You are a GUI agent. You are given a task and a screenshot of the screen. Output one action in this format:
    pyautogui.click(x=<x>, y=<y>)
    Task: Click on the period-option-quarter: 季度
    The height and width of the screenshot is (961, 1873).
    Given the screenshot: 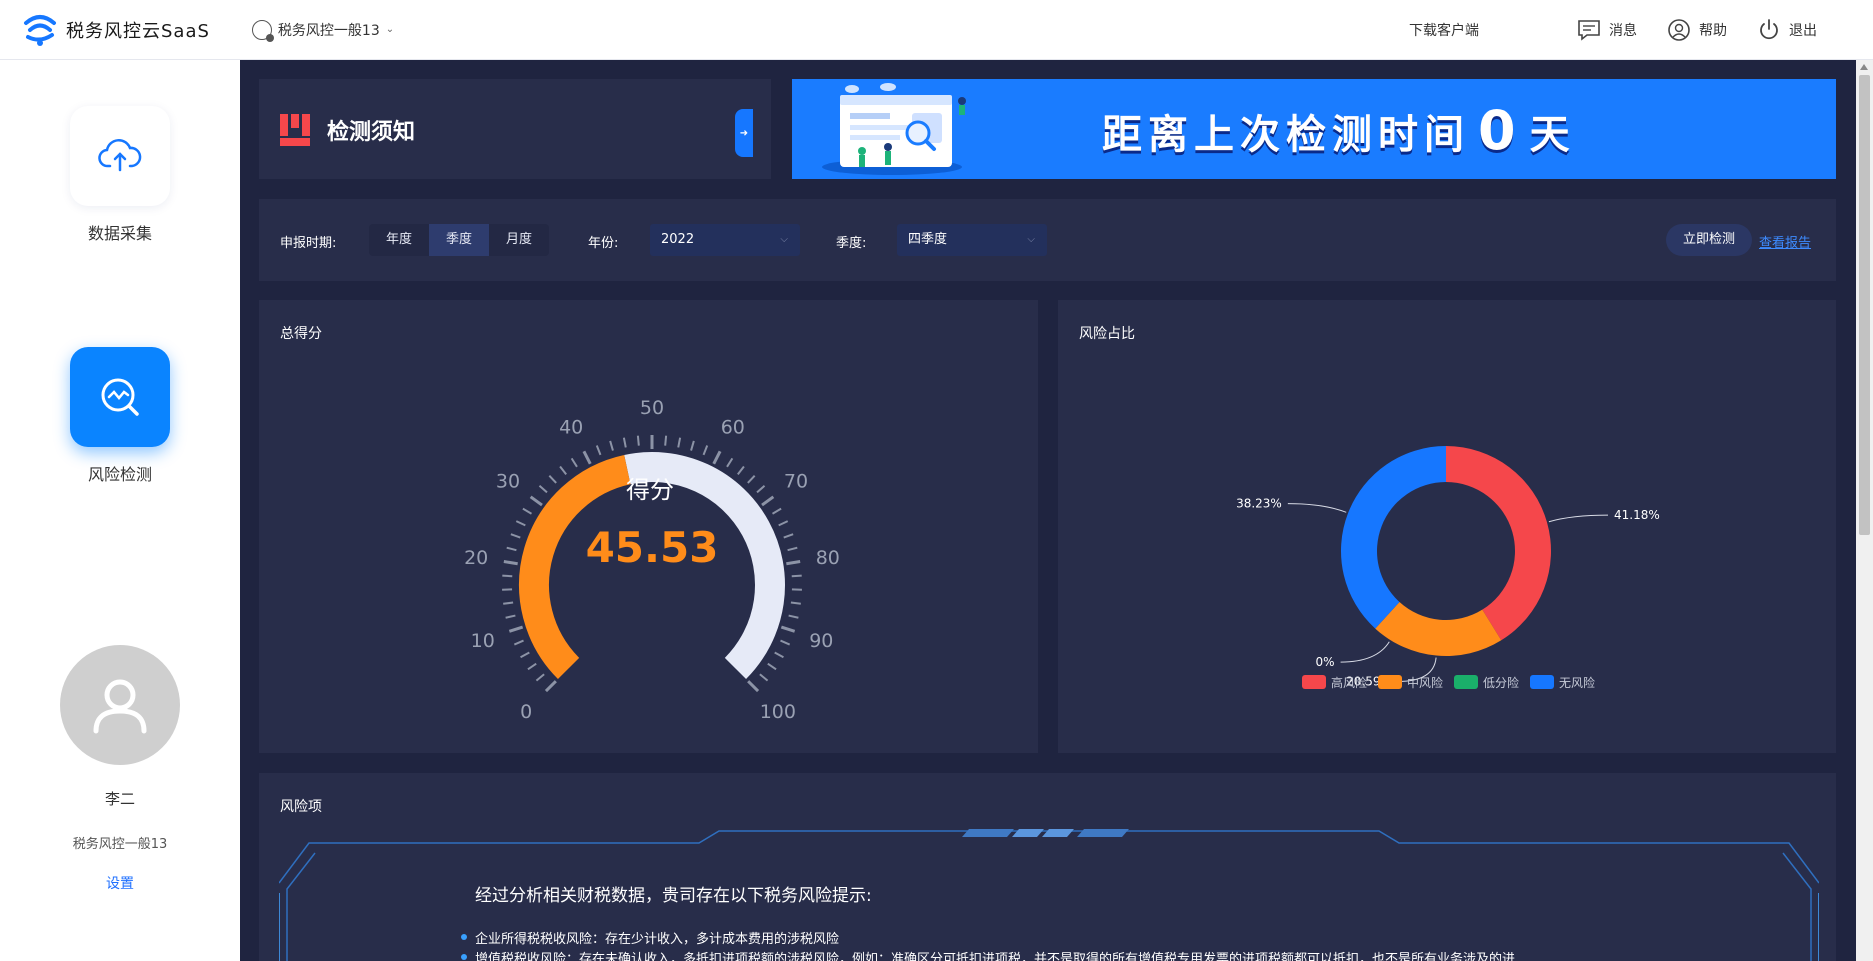 What is the action you would take?
    pyautogui.click(x=459, y=240)
    